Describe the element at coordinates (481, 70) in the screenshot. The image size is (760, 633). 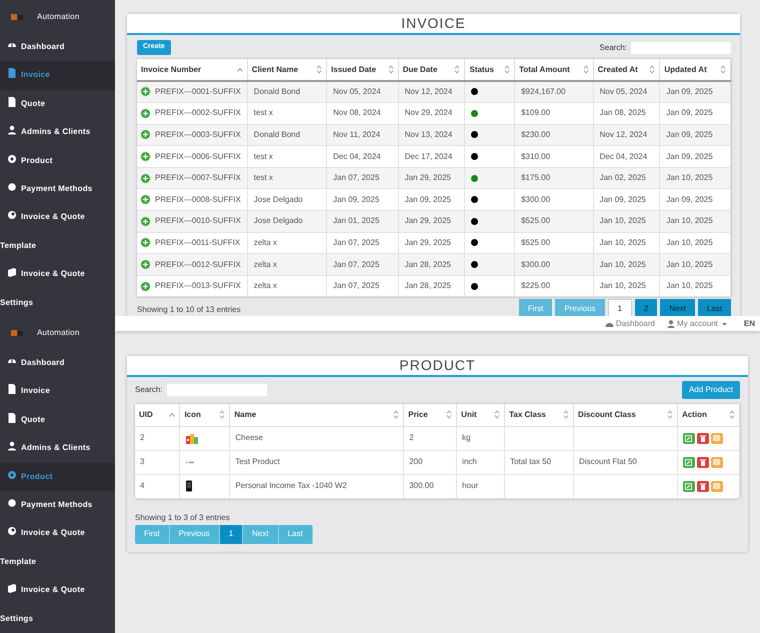
I see `column-header: Status` at that location.